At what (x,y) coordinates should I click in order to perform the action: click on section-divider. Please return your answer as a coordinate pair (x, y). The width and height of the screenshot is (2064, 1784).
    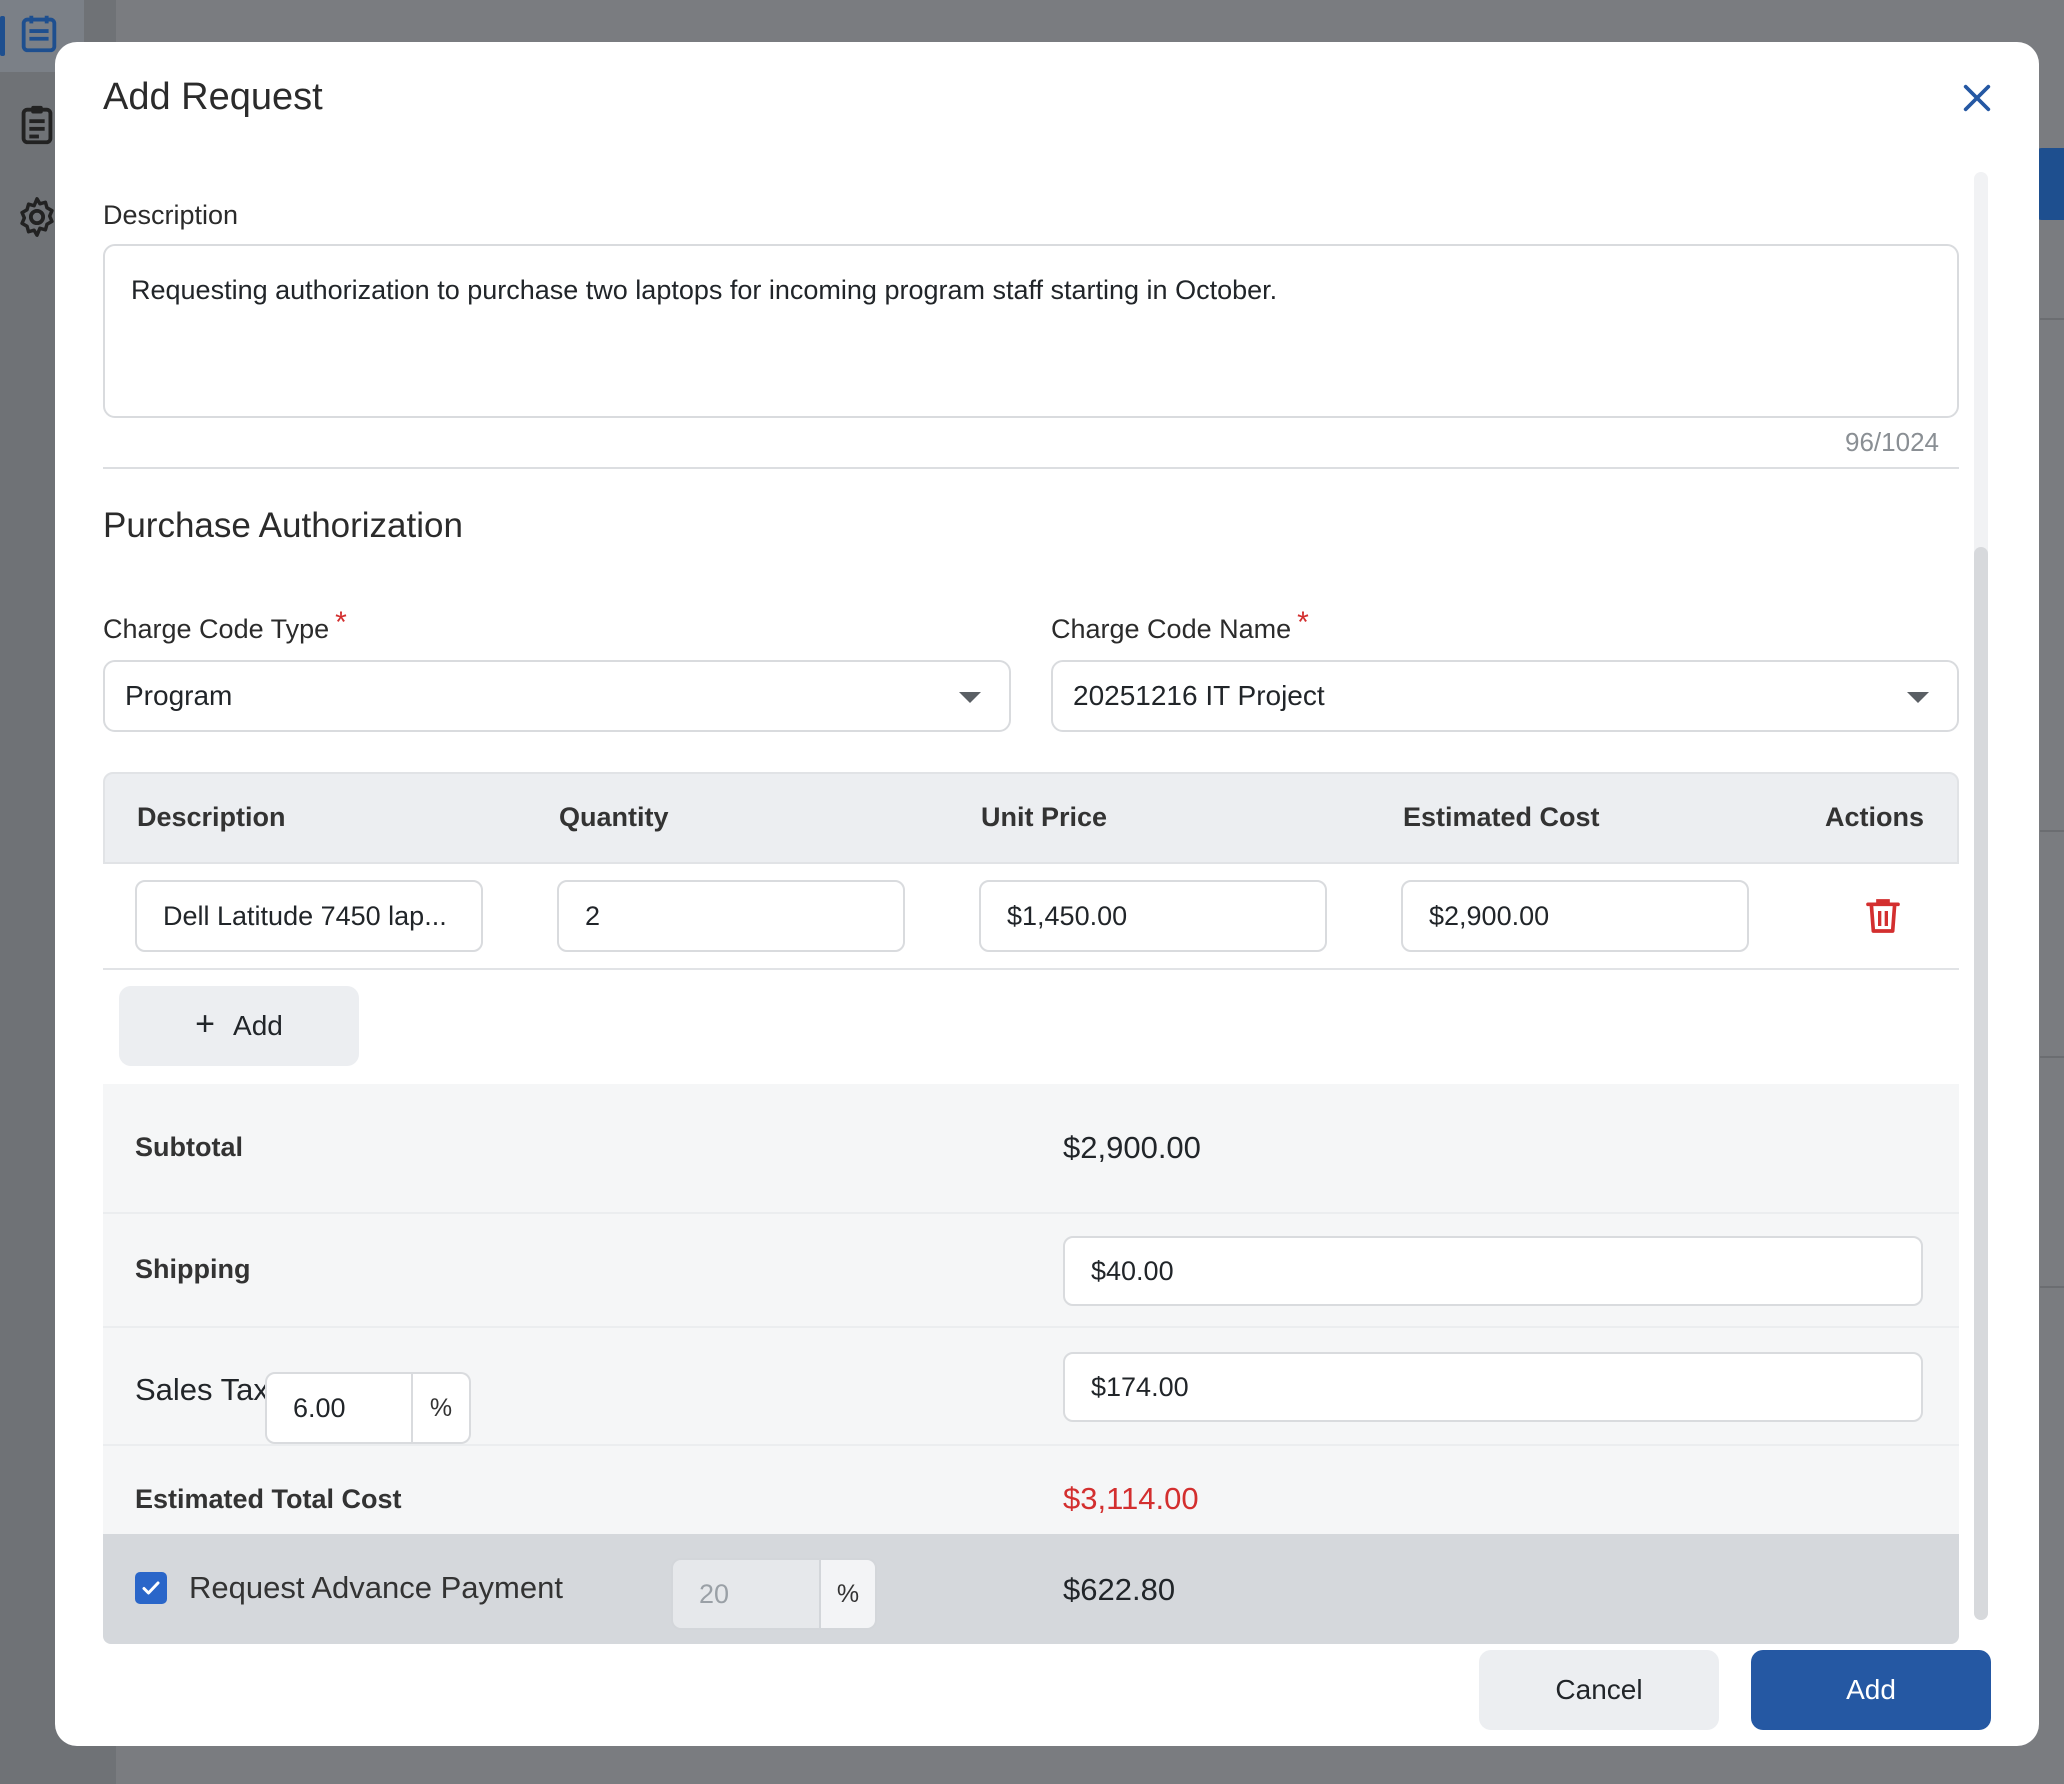
    Looking at the image, I should click on (1031, 468).